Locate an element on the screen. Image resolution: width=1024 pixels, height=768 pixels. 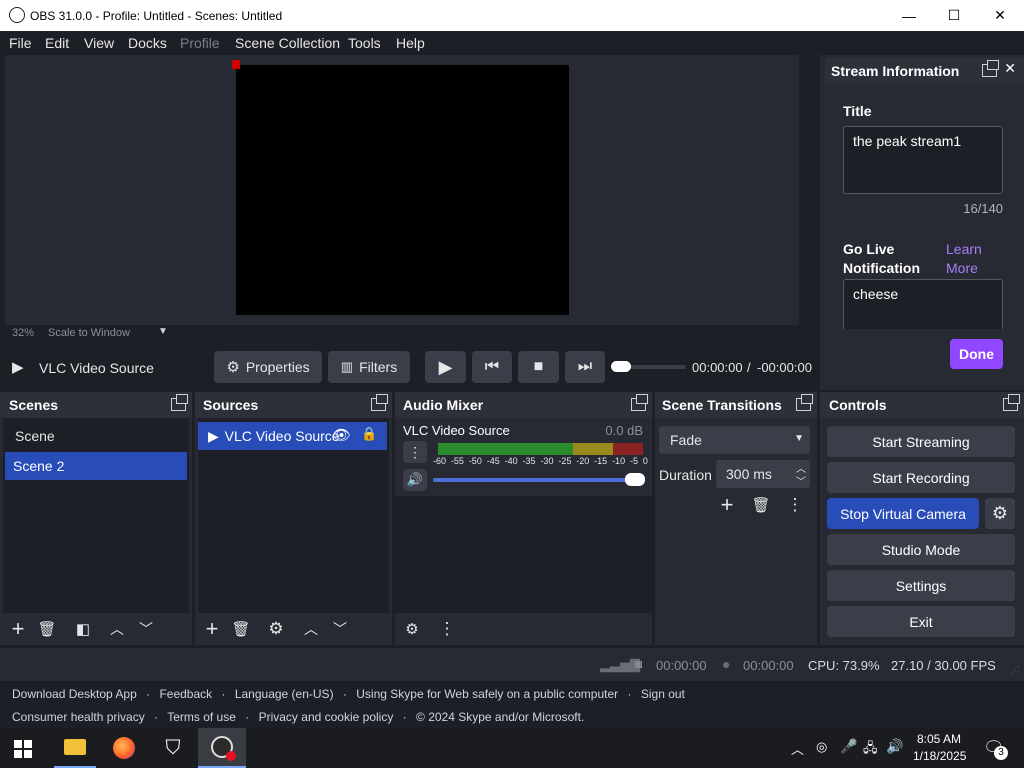
media-next-button: ⏭ is located at coordinates (585, 367).